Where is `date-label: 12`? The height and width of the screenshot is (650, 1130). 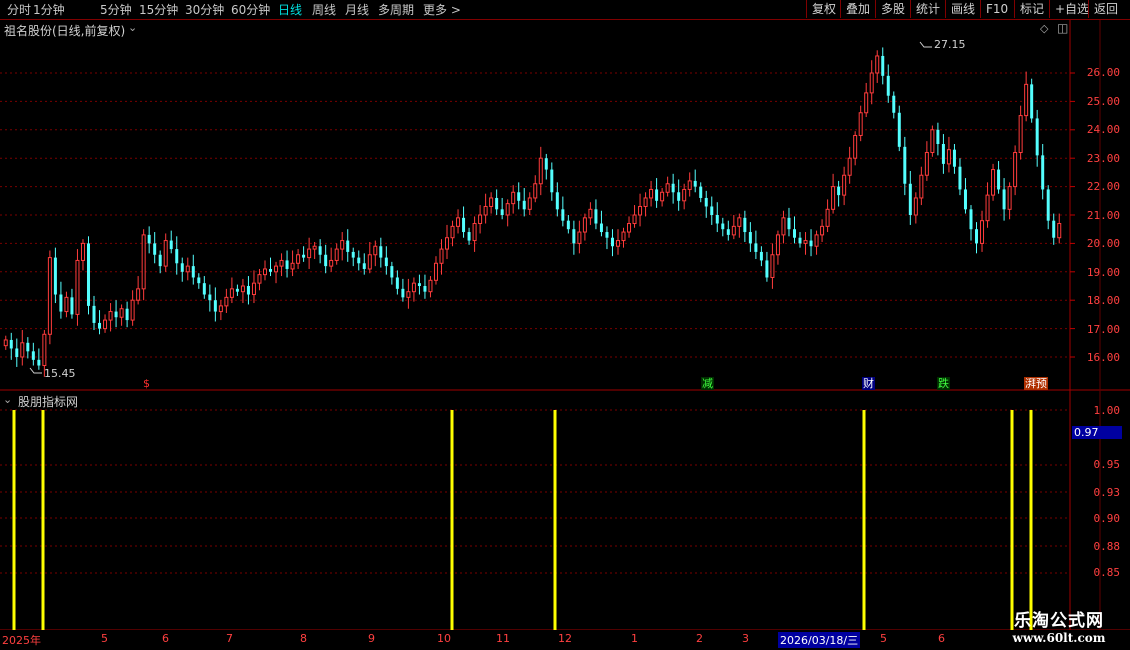 date-label: 12 is located at coordinates (565, 638).